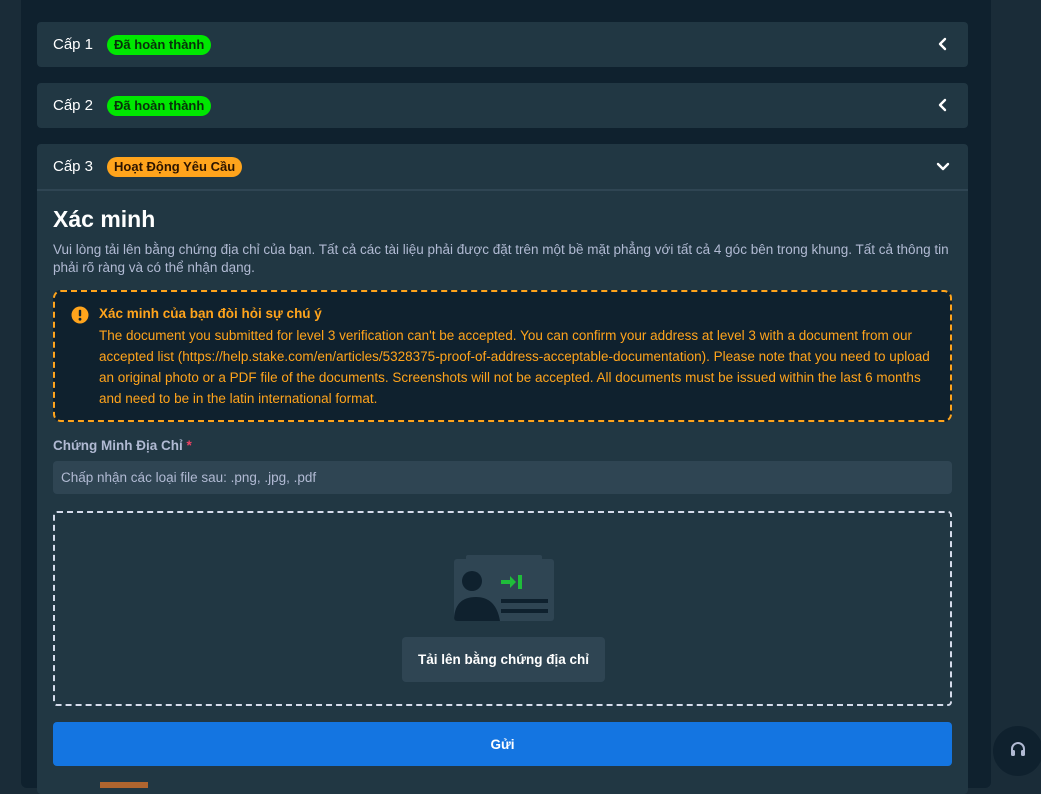  What do you see at coordinates (503, 659) in the screenshot?
I see `upload-proof-button: Tải lên bằng chứng địa chỉ` at bounding box center [503, 659].